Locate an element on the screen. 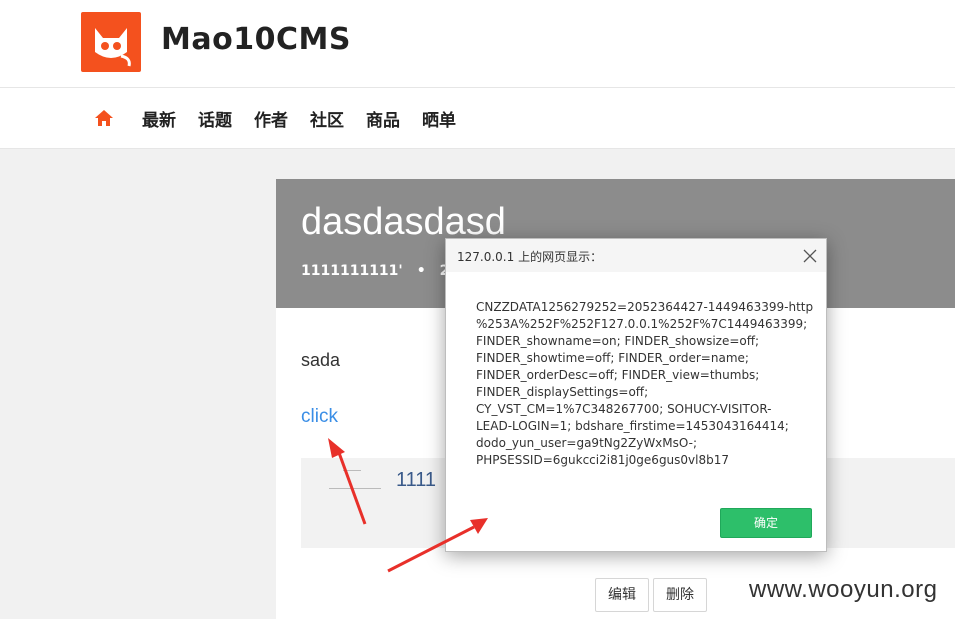 The image size is (955, 619). annotation-arrows is located at coordinates (408, 505).